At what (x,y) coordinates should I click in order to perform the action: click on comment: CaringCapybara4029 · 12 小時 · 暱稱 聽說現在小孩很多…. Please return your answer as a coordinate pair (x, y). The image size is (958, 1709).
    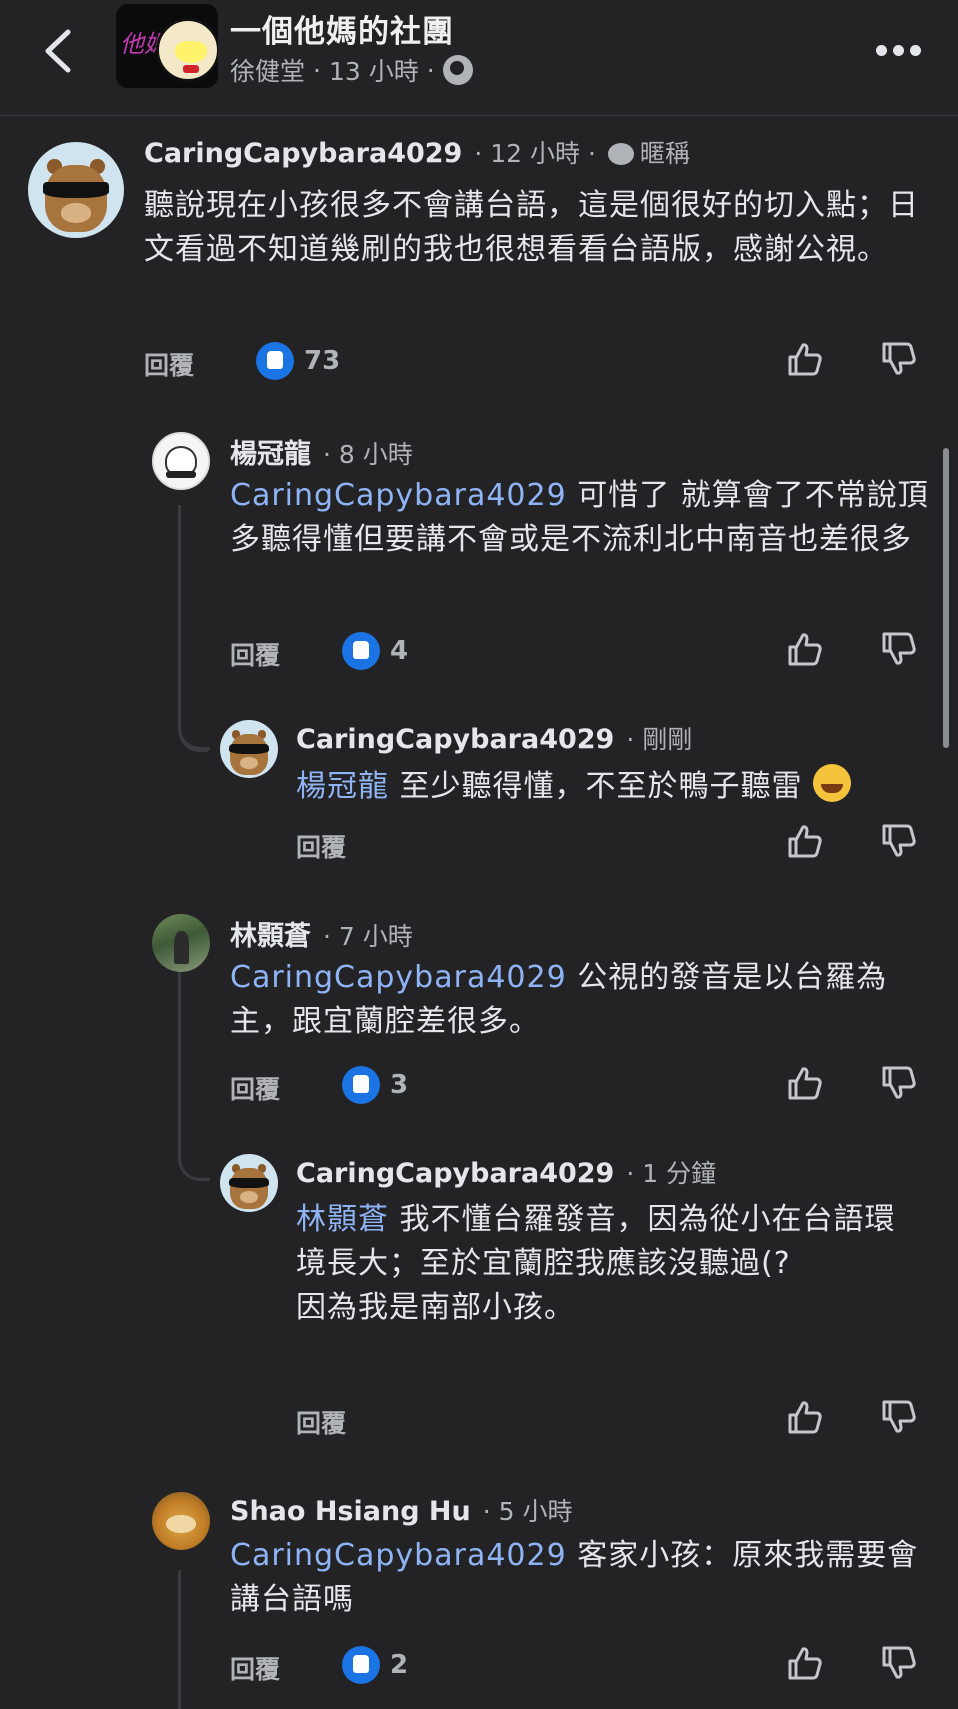
    Looking at the image, I should click on (479, 255).